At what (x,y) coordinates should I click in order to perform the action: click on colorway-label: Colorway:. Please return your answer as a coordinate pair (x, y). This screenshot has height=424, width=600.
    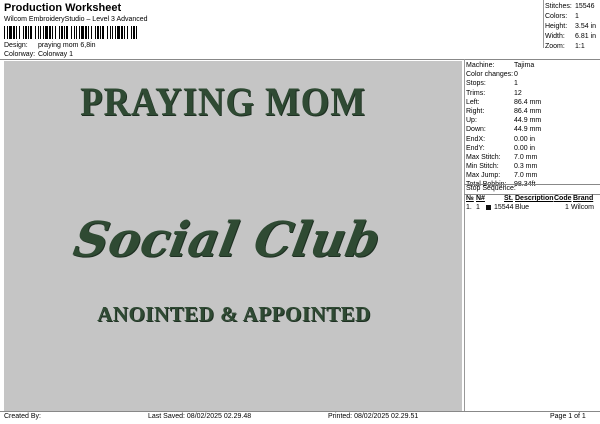
    Looking at the image, I should click on (20, 54).